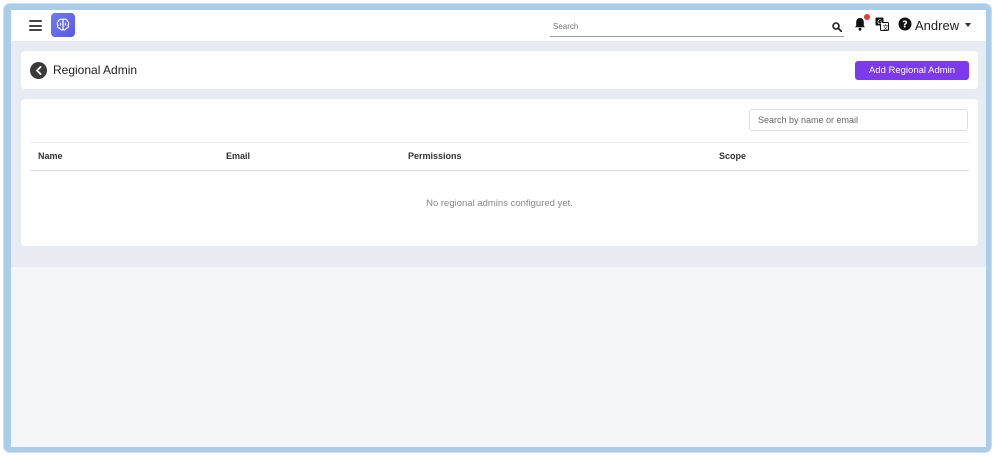  What do you see at coordinates (858, 120) in the screenshot?
I see `name-email-search-input` at bounding box center [858, 120].